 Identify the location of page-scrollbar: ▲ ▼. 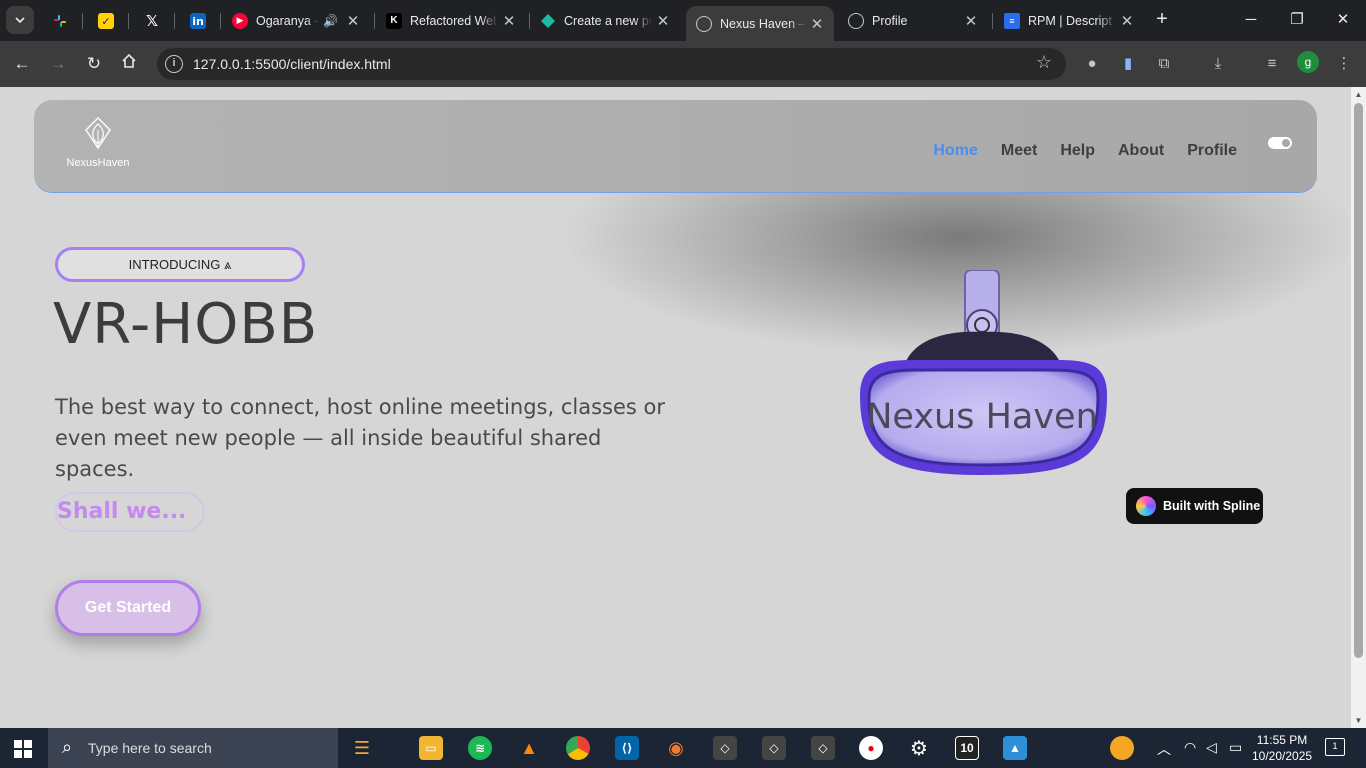
(1358, 407).